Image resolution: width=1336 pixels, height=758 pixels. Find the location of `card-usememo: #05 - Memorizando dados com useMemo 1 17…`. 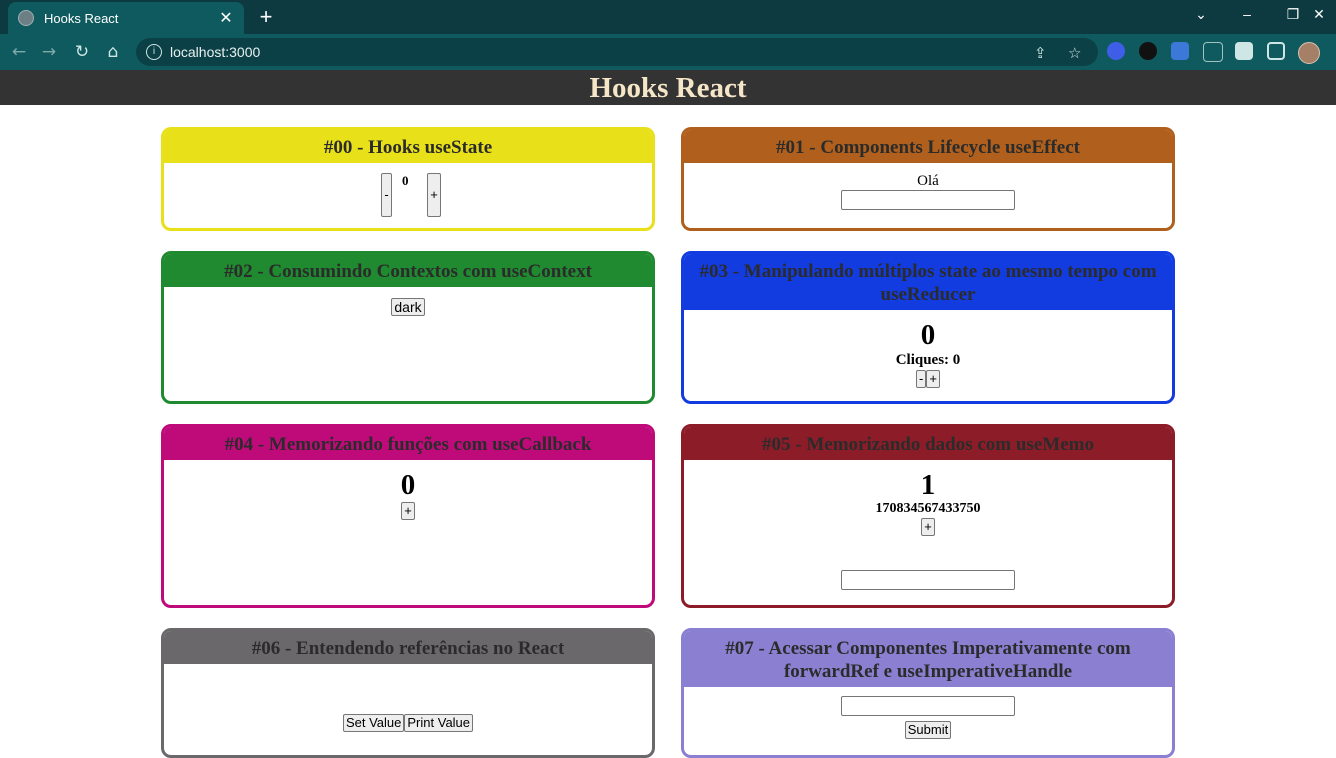

card-usememo: #05 - Memorizando dados com useMemo 1 17… is located at coordinates (928, 516).